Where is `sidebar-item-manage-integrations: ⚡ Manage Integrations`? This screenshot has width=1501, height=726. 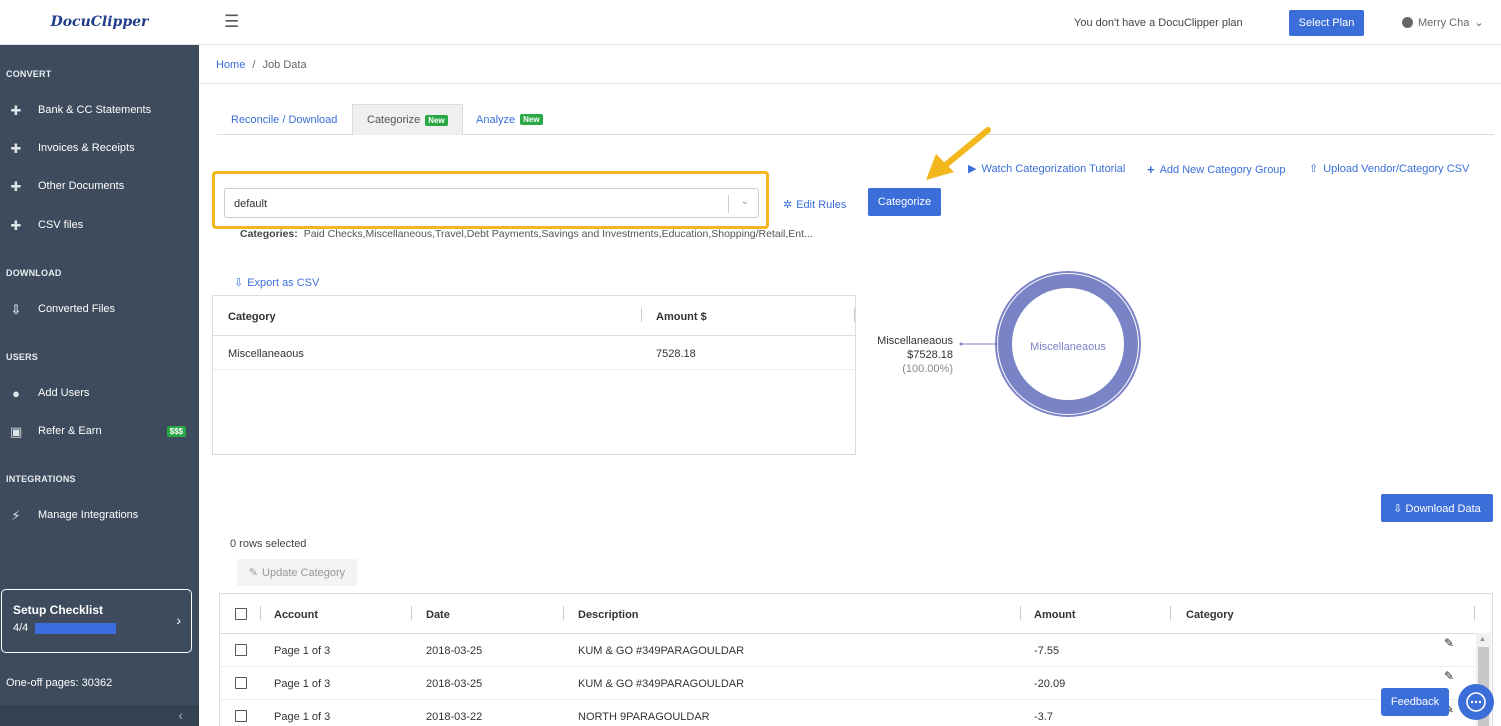 sidebar-item-manage-integrations: ⚡ Manage Integrations is located at coordinates (99, 515).